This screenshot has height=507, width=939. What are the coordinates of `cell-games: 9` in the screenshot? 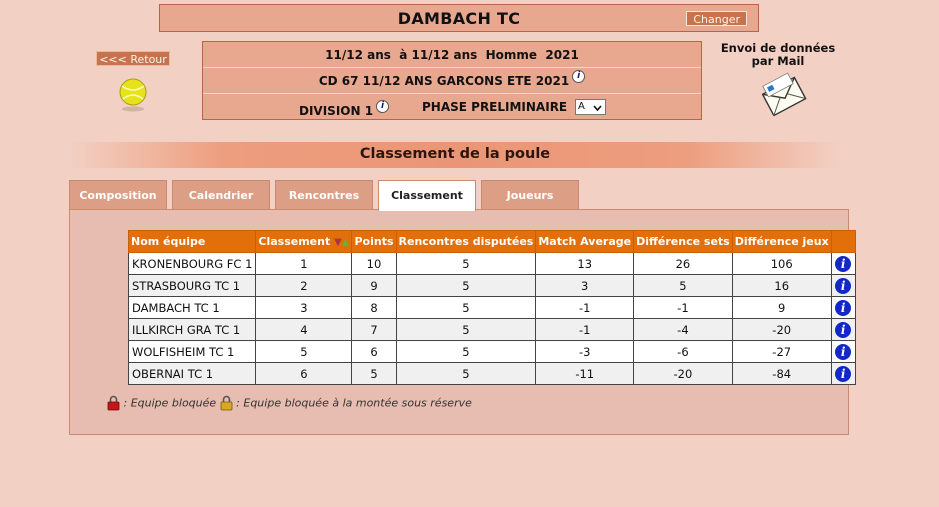 It's located at (781, 307).